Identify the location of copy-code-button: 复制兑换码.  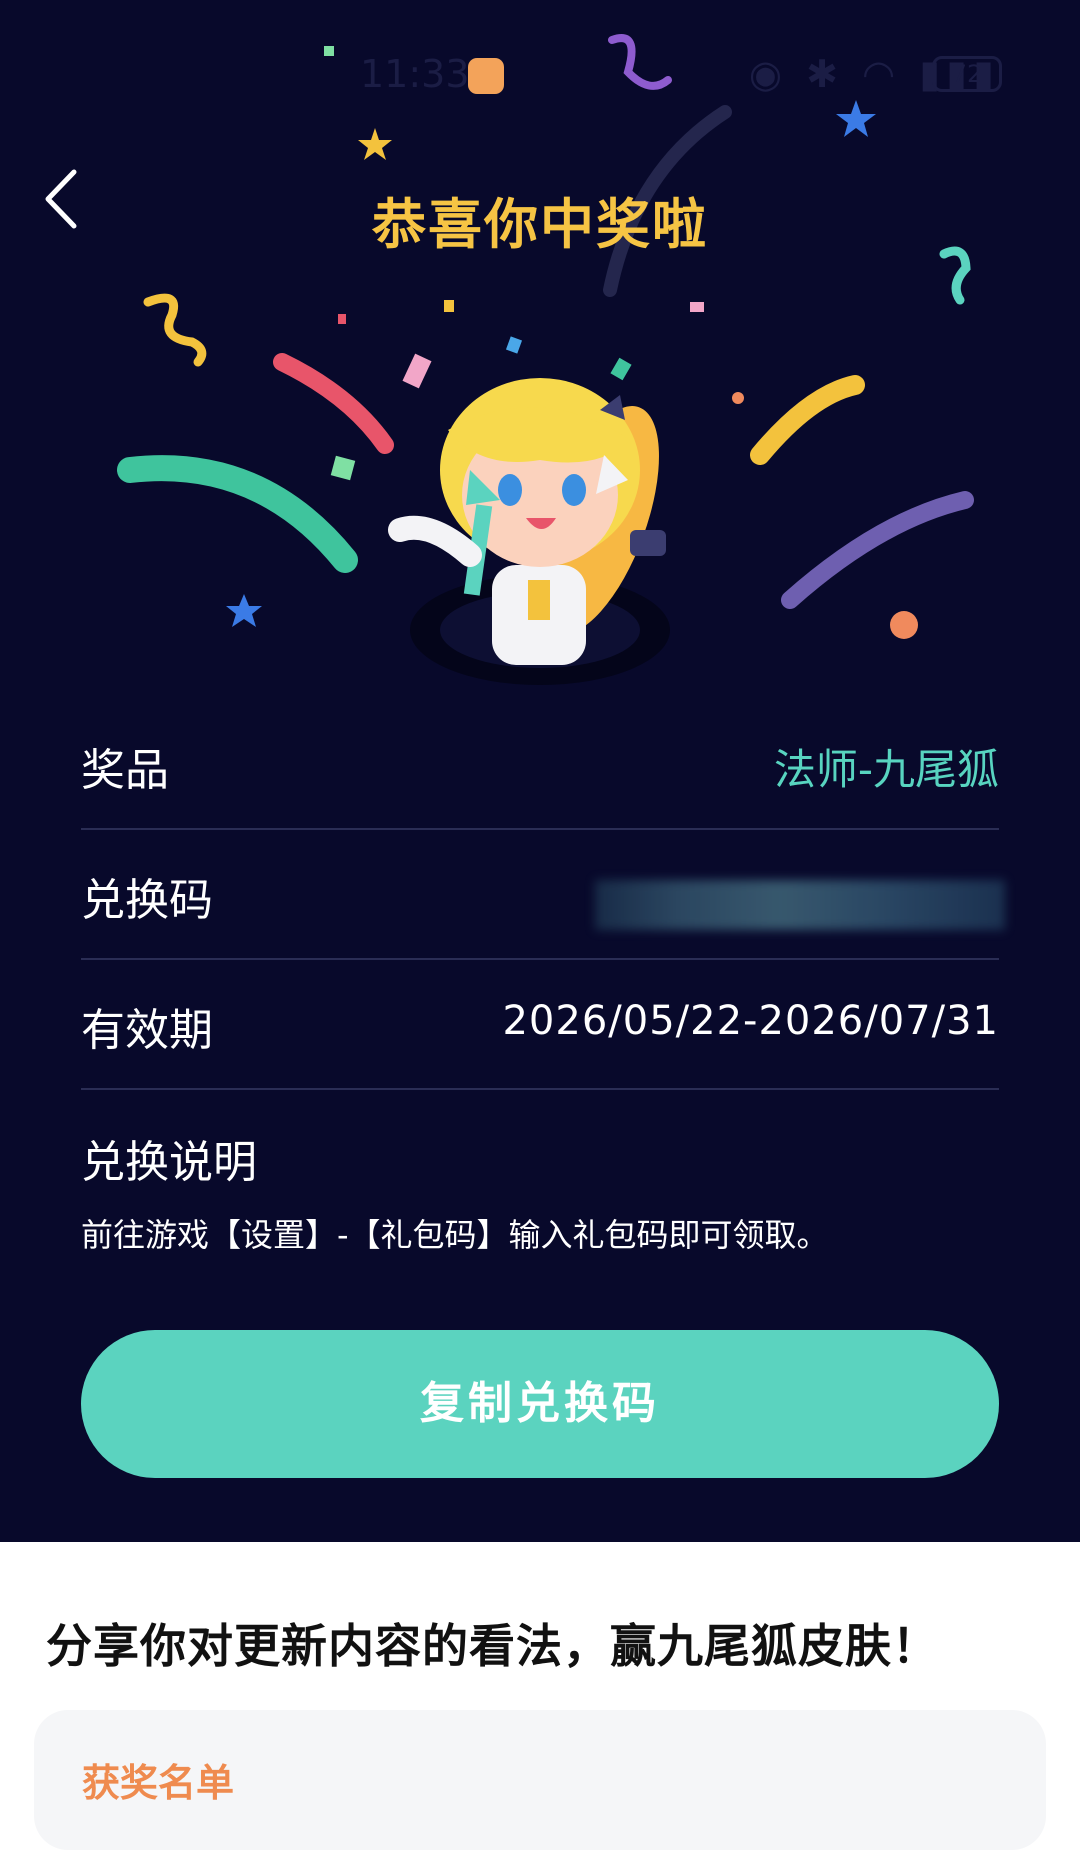
(540, 1404).